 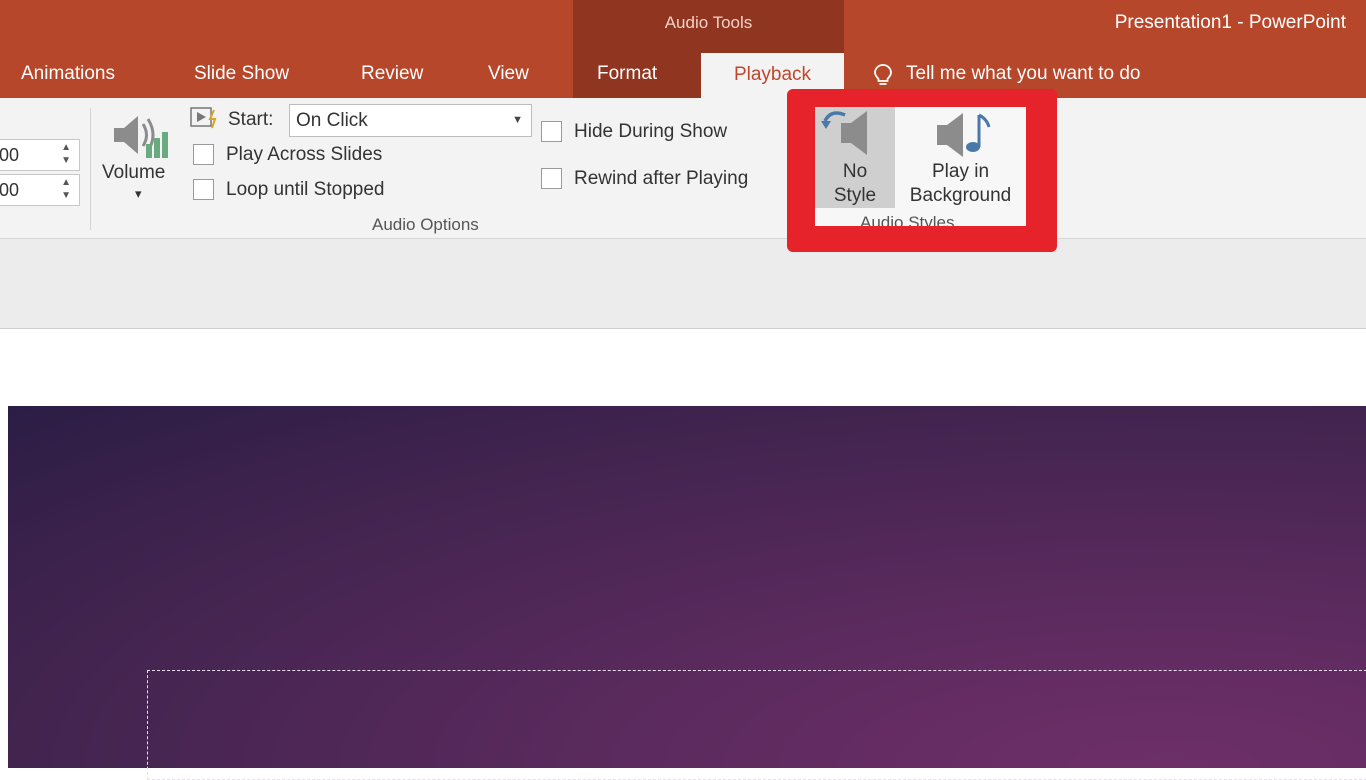 What do you see at coordinates (508, 74) in the screenshot?
I see `tab-view: View` at bounding box center [508, 74].